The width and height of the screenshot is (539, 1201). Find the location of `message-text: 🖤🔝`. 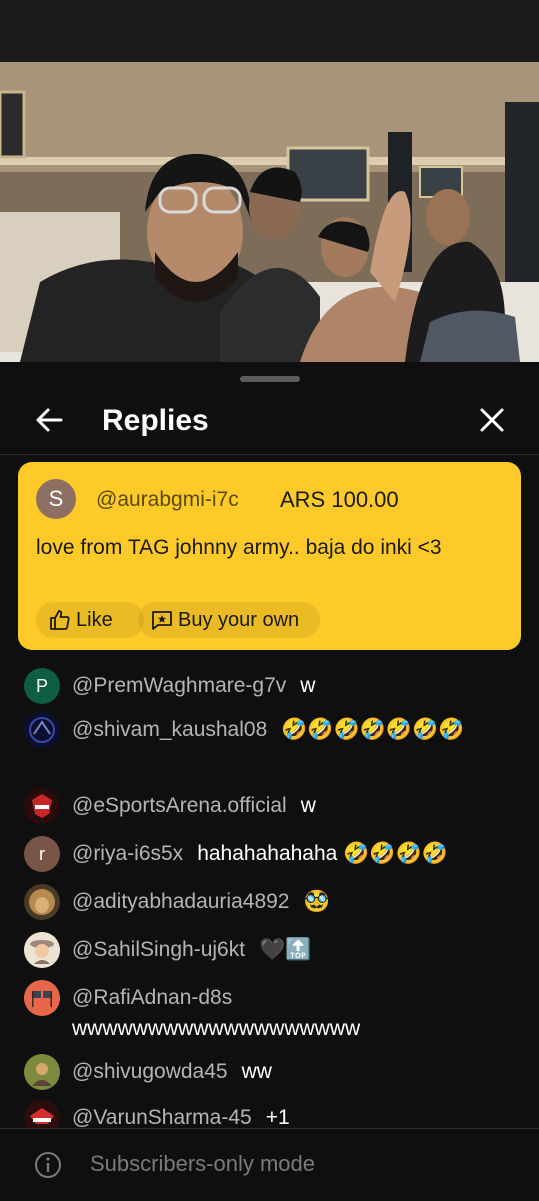

message-text: 🖤🔝 is located at coordinates (285, 949).